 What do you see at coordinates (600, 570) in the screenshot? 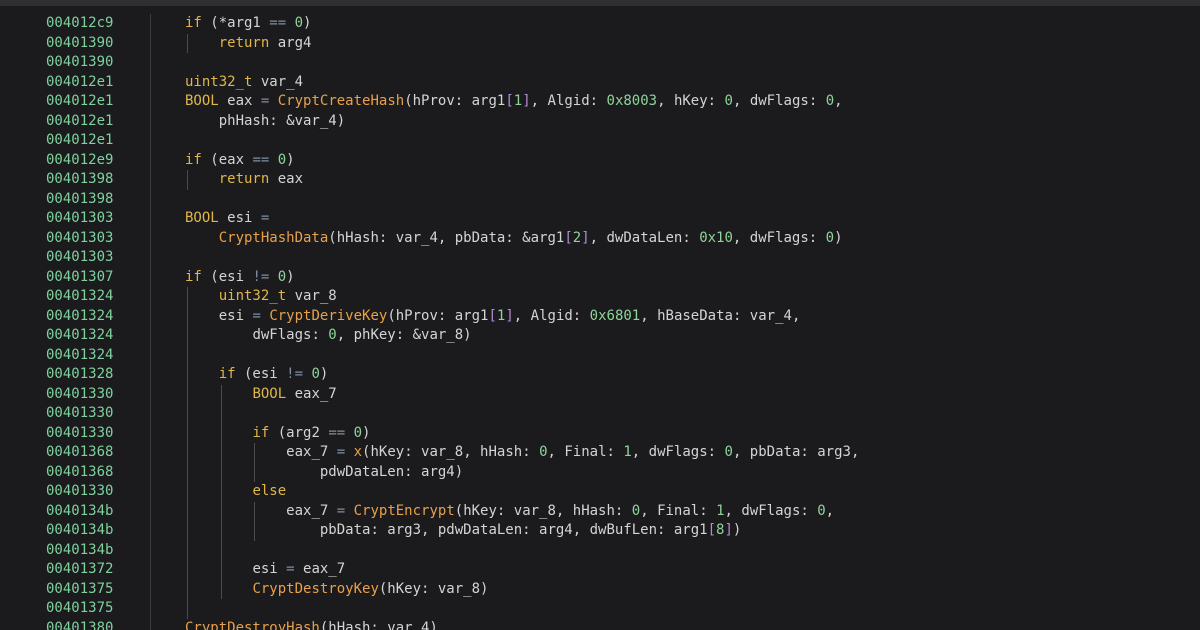
I see `code-line: 00401372 esi = eax_7` at bounding box center [600, 570].